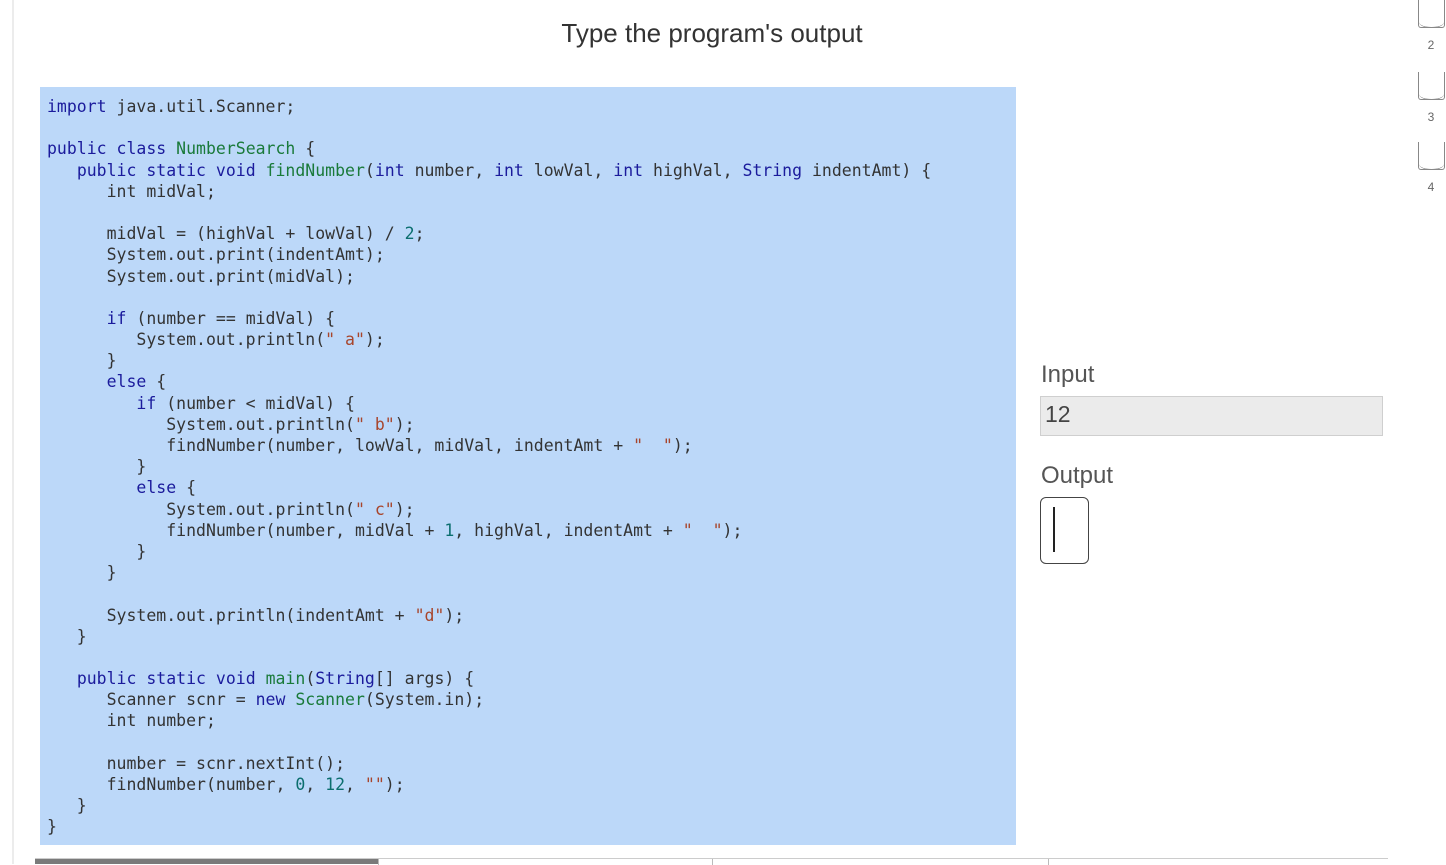  What do you see at coordinates (166, 170) in the screenshot?
I see `code-token: public static void` at bounding box center [166, 170].